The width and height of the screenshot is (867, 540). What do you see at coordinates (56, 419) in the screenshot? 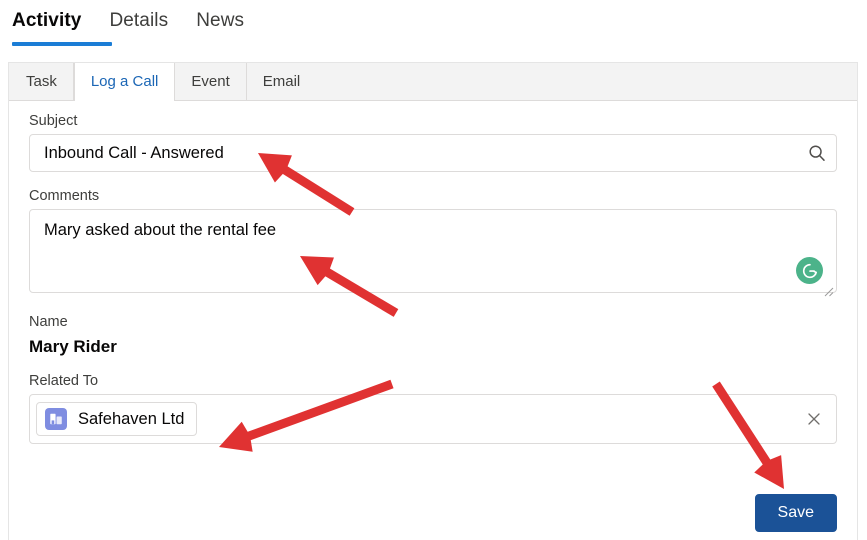
I see `account-icon` at bounding box center [56, 419].